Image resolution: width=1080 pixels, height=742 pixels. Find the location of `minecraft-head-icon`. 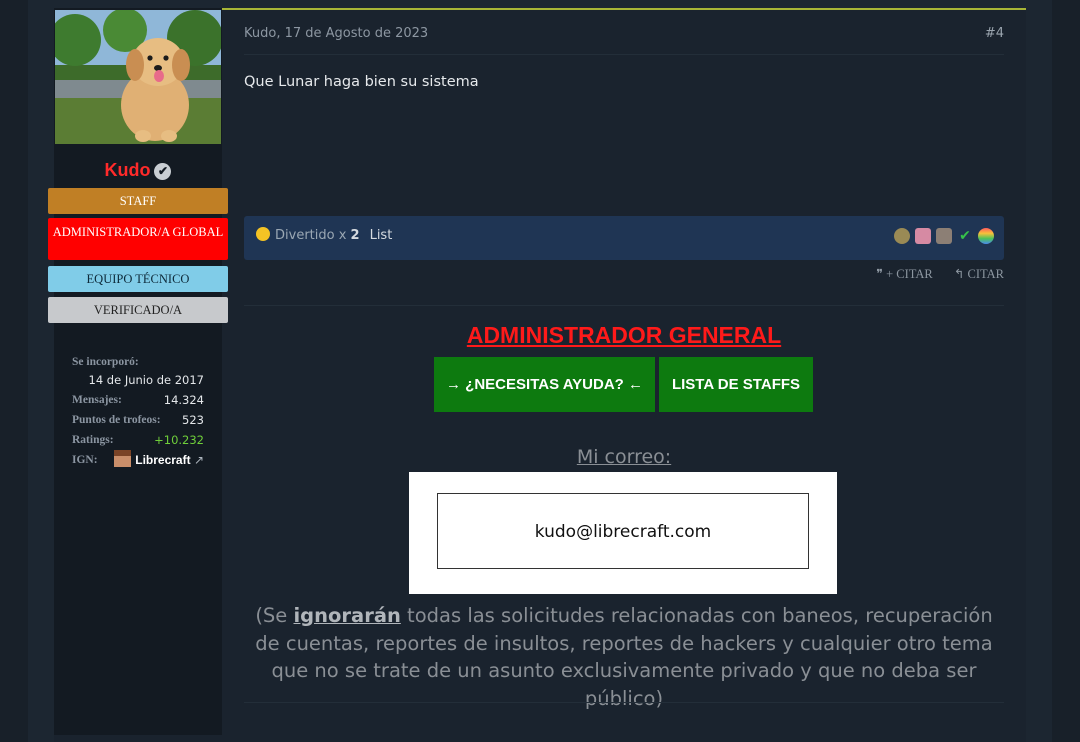

minecraft-head-icon is located at coordinates (123, 458).